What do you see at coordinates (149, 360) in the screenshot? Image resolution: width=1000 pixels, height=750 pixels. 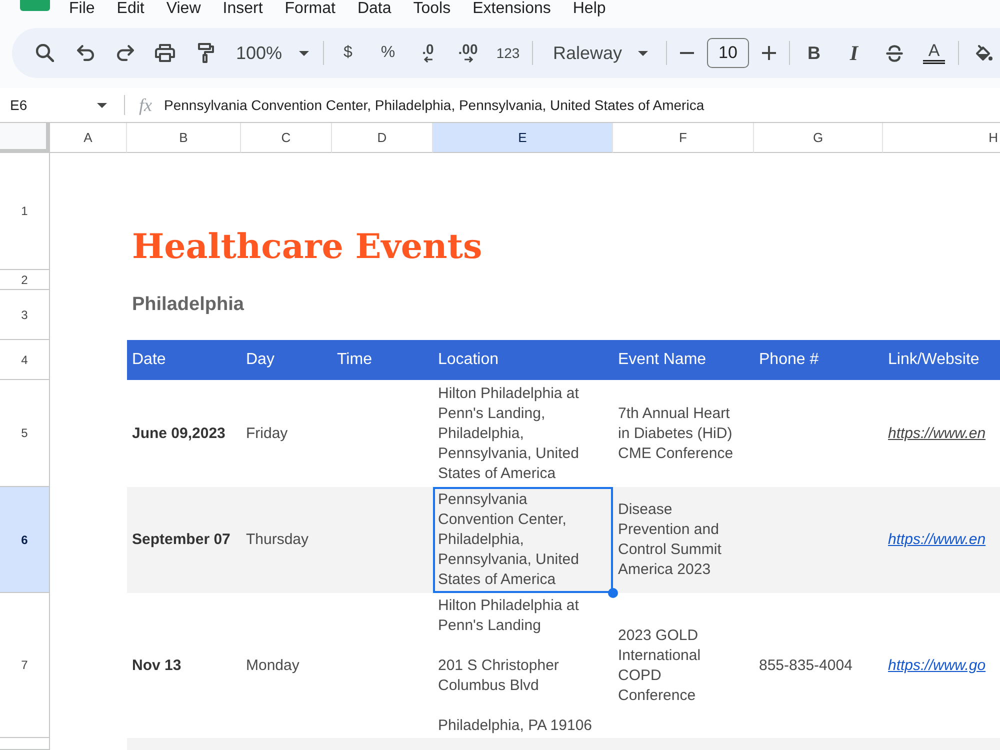 I see `column-header: Date` at bounding box center [149, 360].